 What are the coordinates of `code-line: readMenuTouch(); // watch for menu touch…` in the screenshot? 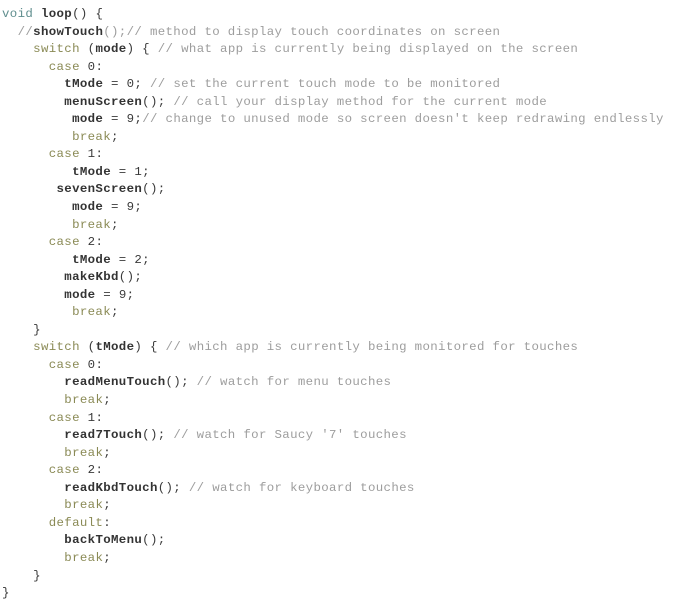 It's located at (342, 383).